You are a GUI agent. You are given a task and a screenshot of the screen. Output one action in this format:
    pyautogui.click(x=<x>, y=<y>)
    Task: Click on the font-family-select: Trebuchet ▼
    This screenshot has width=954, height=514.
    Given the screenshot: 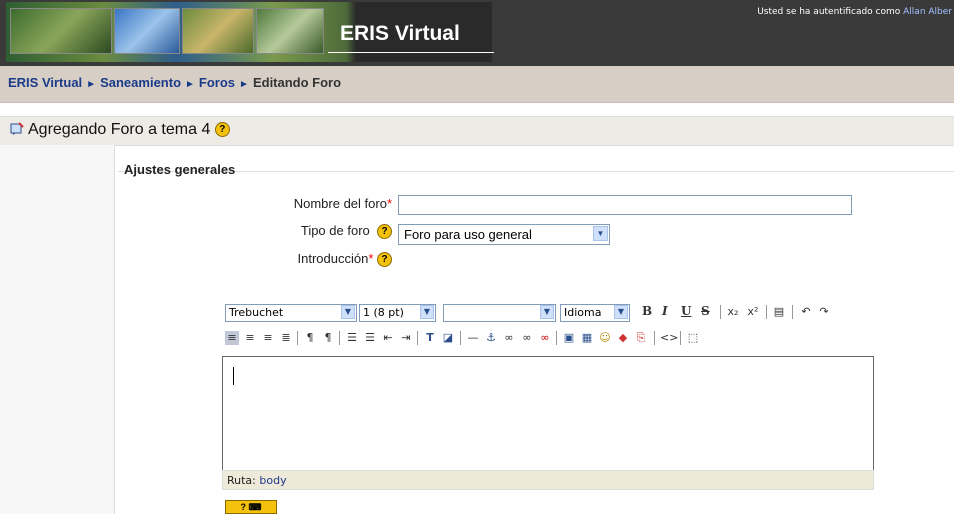 What is the action you would take?
    pyautogui.click(x=291, y=313)
    